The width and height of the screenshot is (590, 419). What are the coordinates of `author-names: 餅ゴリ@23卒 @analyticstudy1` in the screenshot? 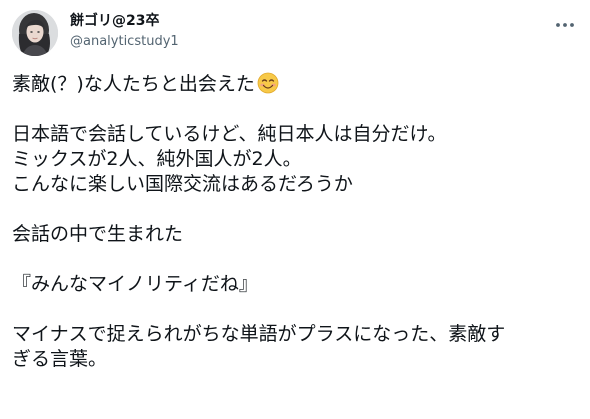 It's located at (124, 31).